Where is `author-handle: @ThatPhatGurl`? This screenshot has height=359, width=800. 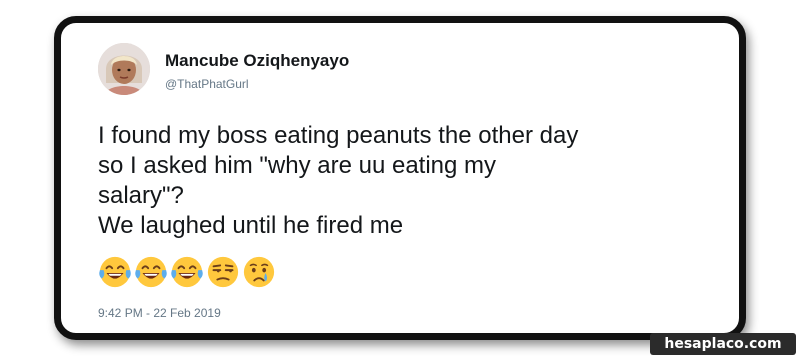 author-handle: @ThatPhatGurl is located at coordinates (207, 84).